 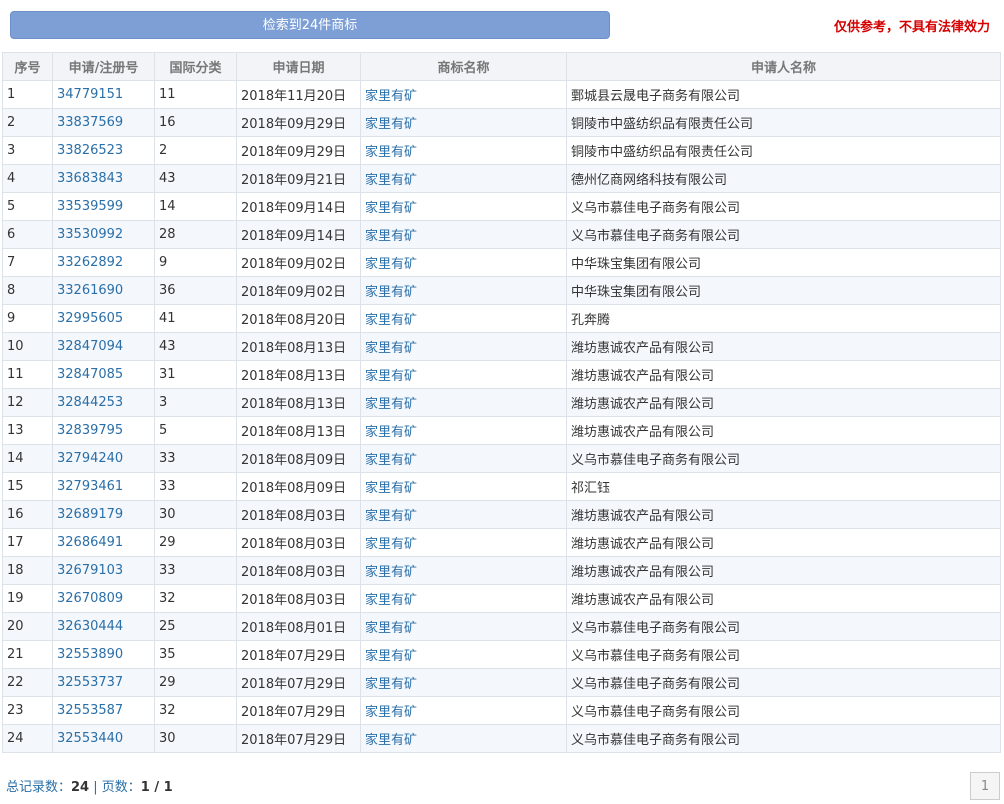 I want to click on table-row: 14 32794240 33 2018年08月09日 家里有矿 义乌市慕佳电子商务有限公司, so click(x=501, y=458).